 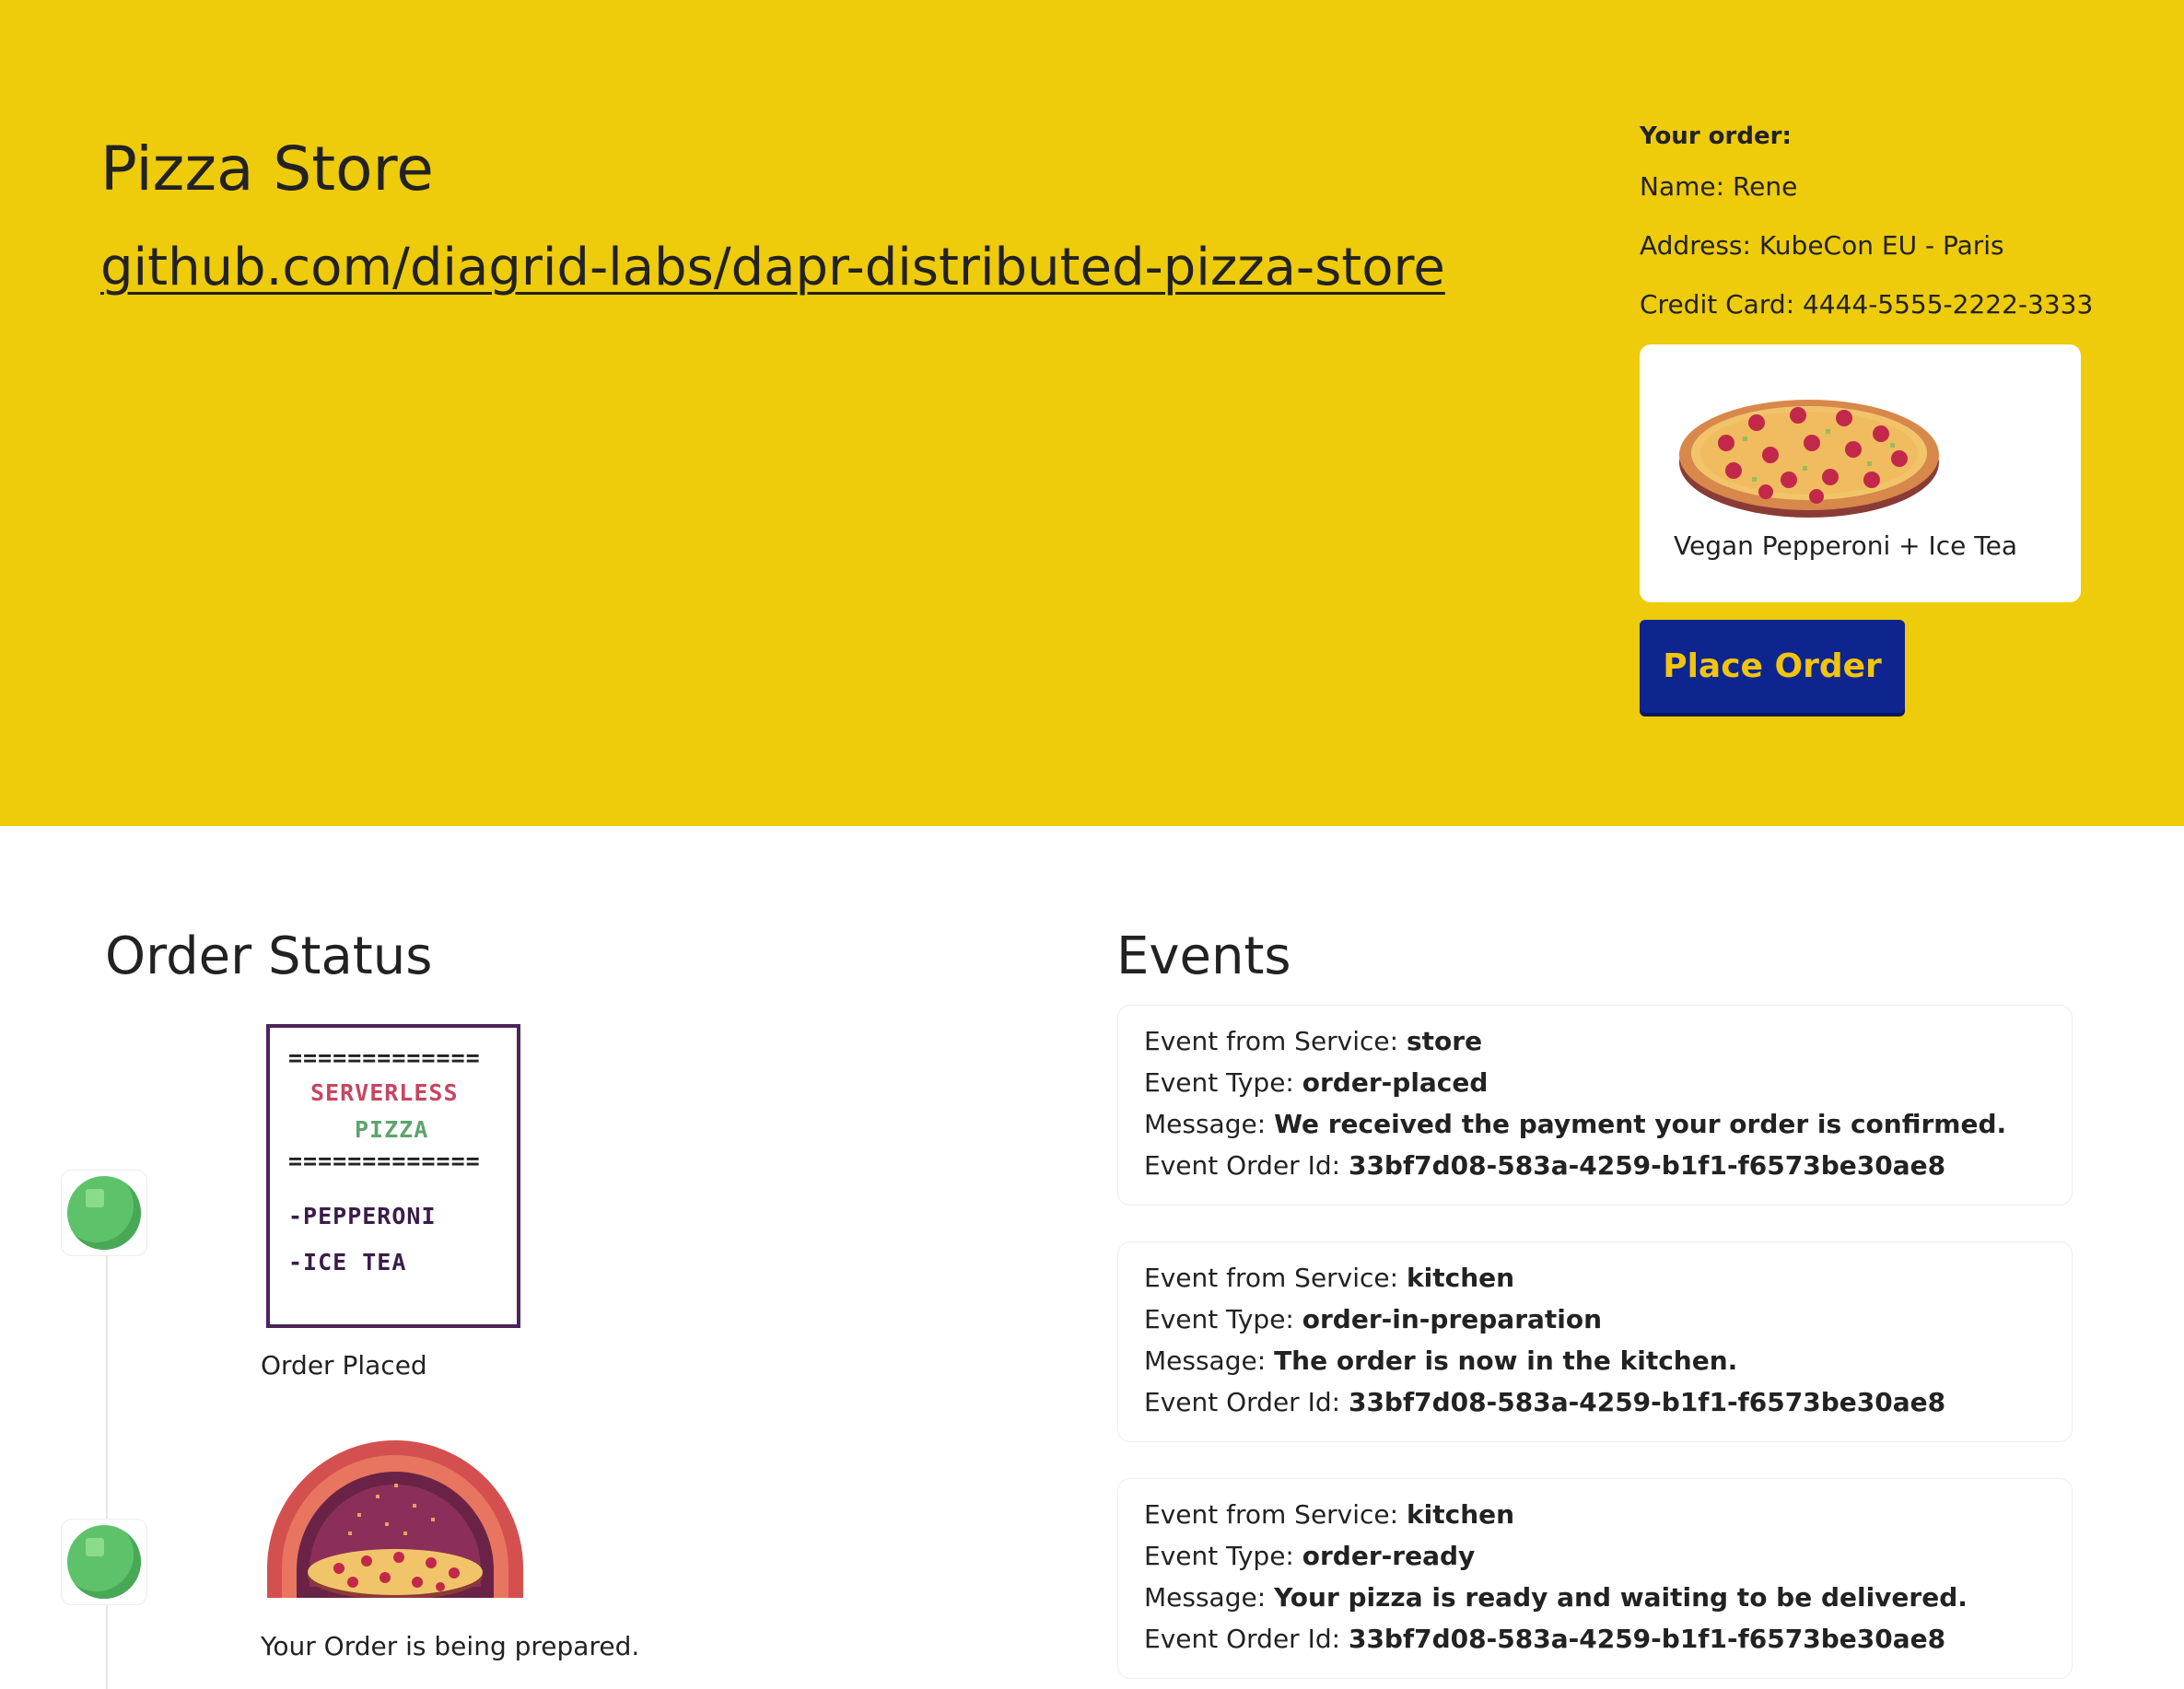 I want to click on order-name: Name: Rene, so click(x=1719, y=186).